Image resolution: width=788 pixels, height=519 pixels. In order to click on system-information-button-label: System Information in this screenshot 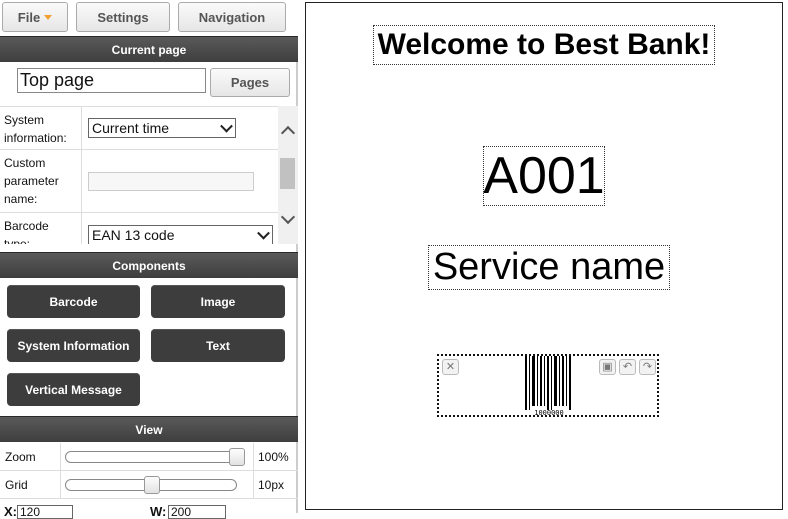, I will do `click(73, 345)`.